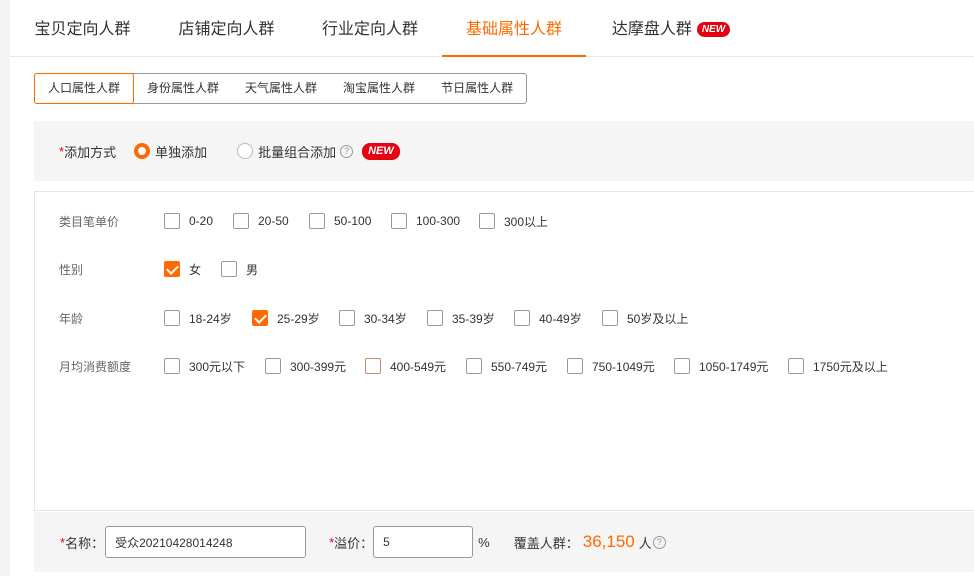 The image size is (974, 576). I want to click on tab-item-audience: 宝贝定向人群, so click(82, 28).